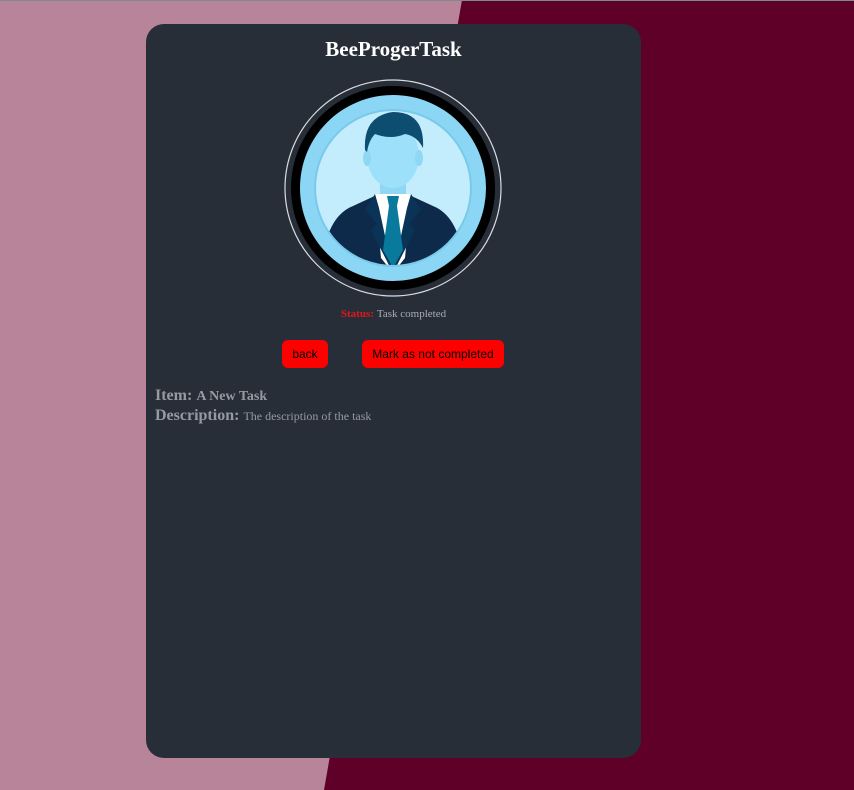  I want to click on status-label: Status:, so click(357, 314).